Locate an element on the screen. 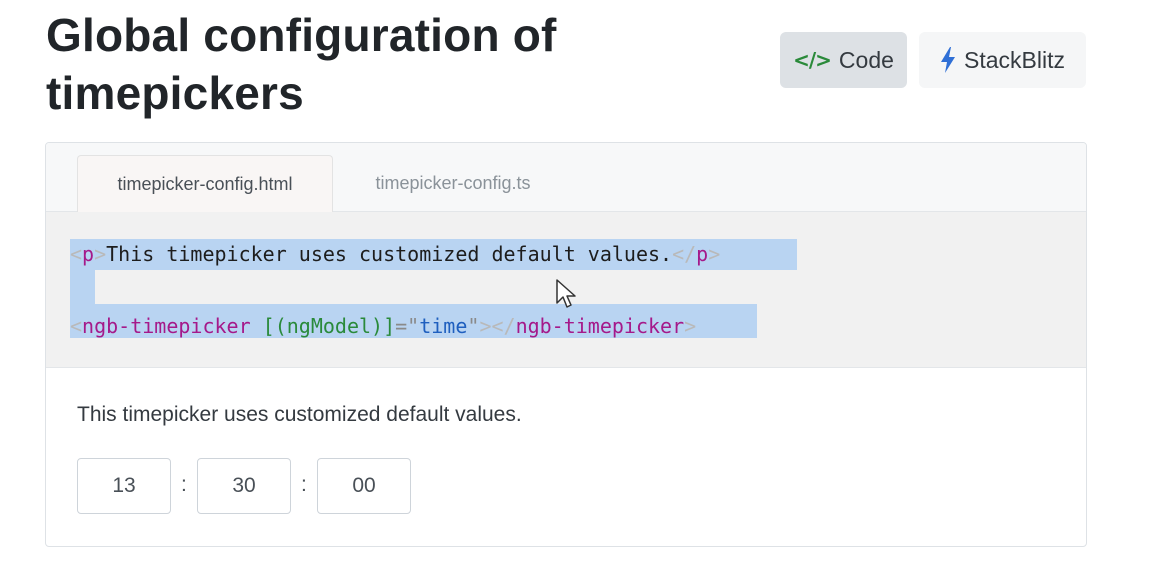 This screenshot has height=563, width=1154. stackblitz-button: StackBlitz is located at coordinates (1002, 60).